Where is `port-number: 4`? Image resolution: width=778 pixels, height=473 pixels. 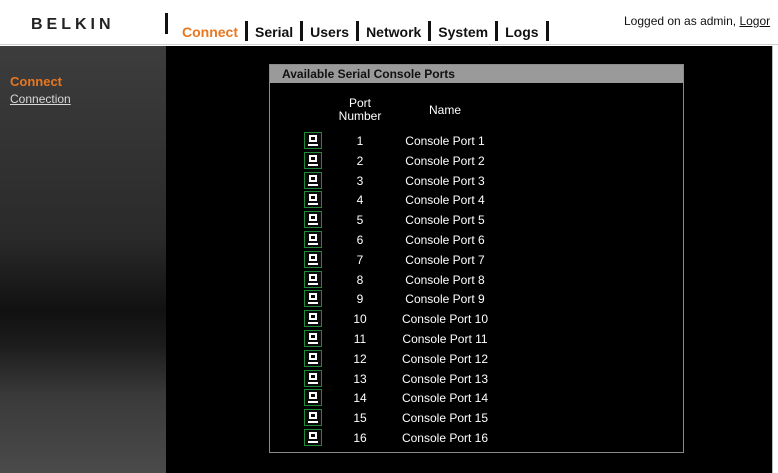
port-number: 4 is located at coordinates (360, 200).